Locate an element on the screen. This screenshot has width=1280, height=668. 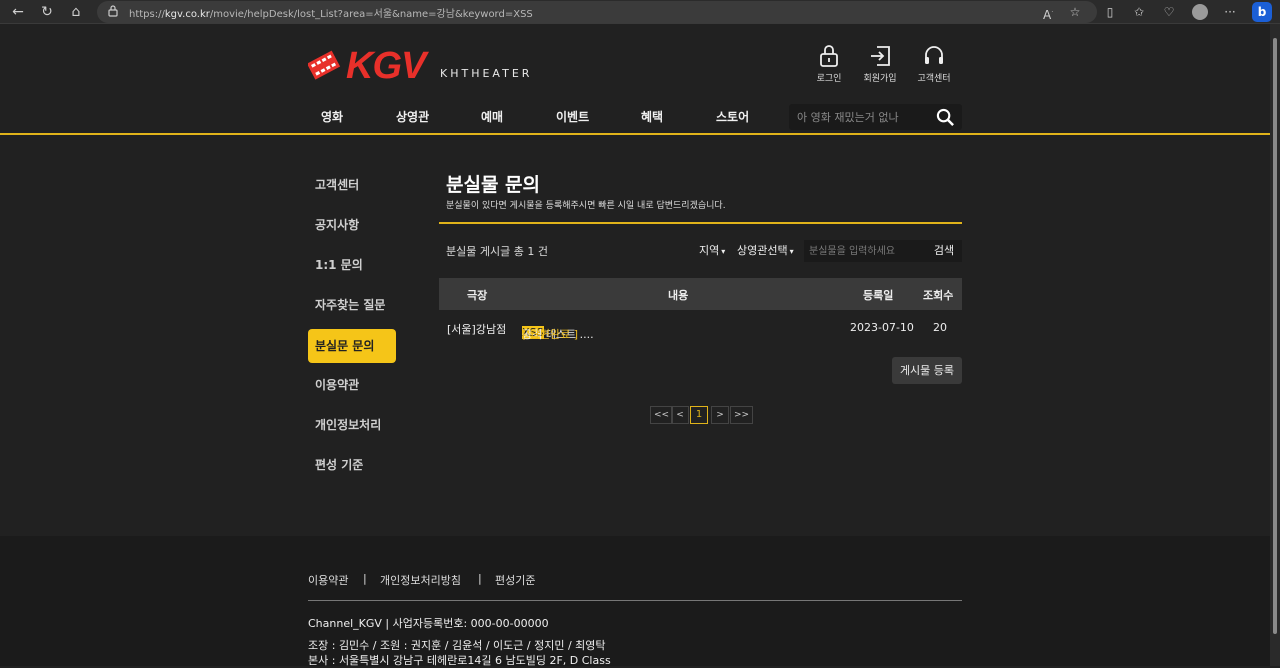
search-icon is located at coordinates (945, 117).